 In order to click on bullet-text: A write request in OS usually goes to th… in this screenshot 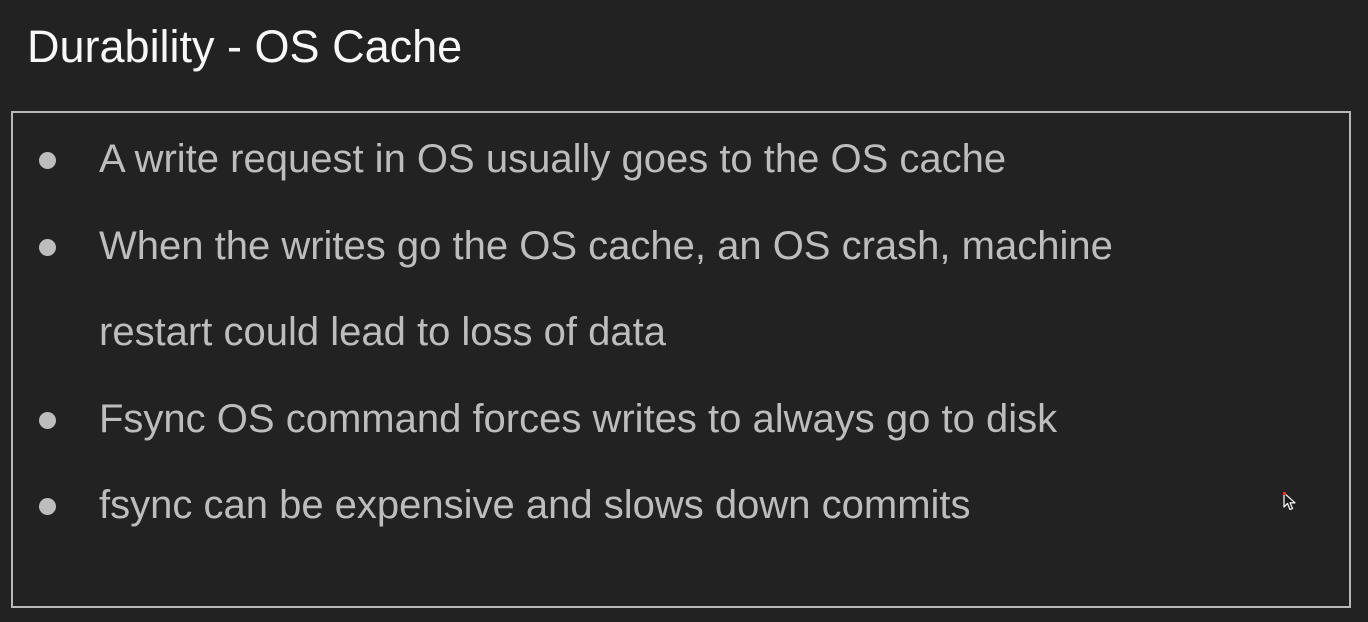, I will do `click(553, 159)`.